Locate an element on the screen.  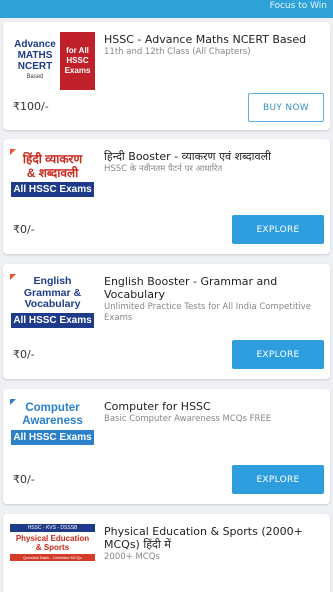
course-title: English Booster - Grammar and Vocabulary is located at coordinates (214, 288).